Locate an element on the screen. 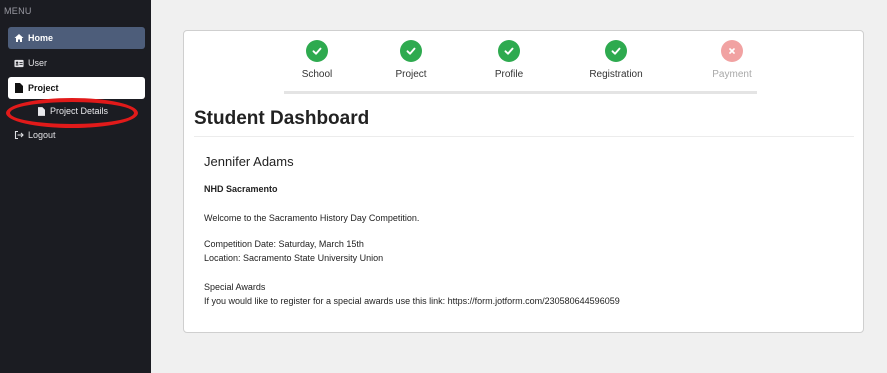 The image size is (887, 373). sidebar-item-label: User is located at coordinates (38, 63).